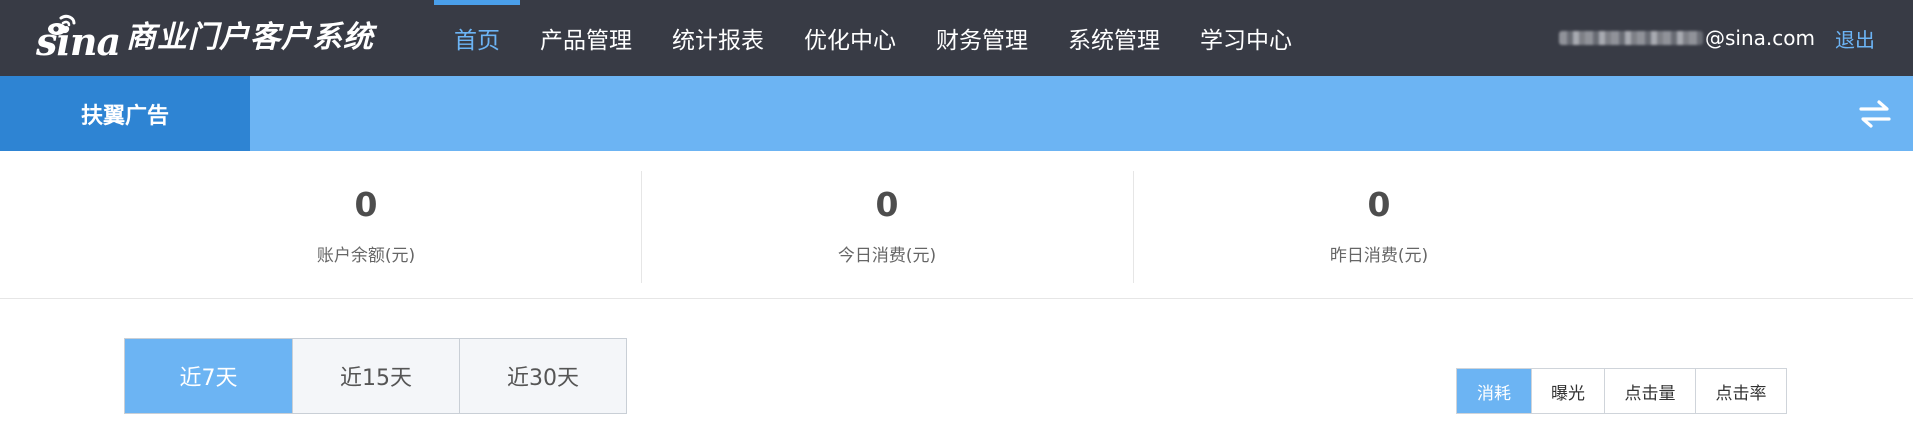 This screenshot has width=1913, height=437. Describe the element at coordinates (1740, 391) in the screenshot. I see `metric-tab-ctr: 点击率` at that location.